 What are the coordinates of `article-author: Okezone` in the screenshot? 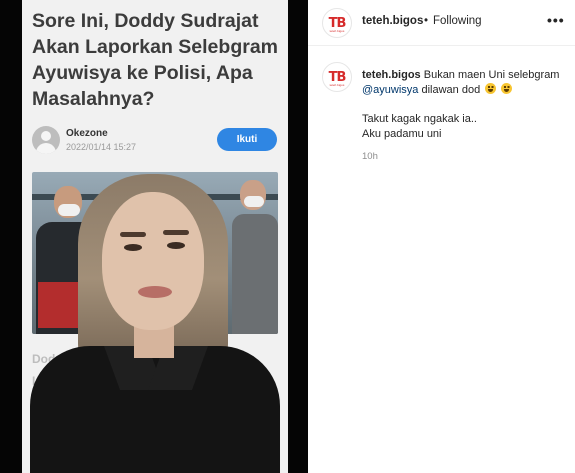 It's located at (87, 133).